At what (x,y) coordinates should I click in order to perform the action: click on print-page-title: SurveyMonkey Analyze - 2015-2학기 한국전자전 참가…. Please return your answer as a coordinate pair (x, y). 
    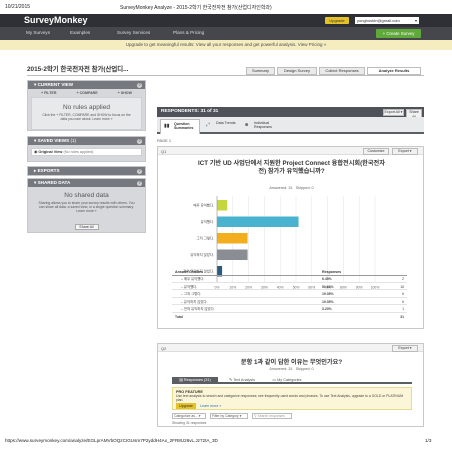
    Looking at the image, I should click on (196, 8).